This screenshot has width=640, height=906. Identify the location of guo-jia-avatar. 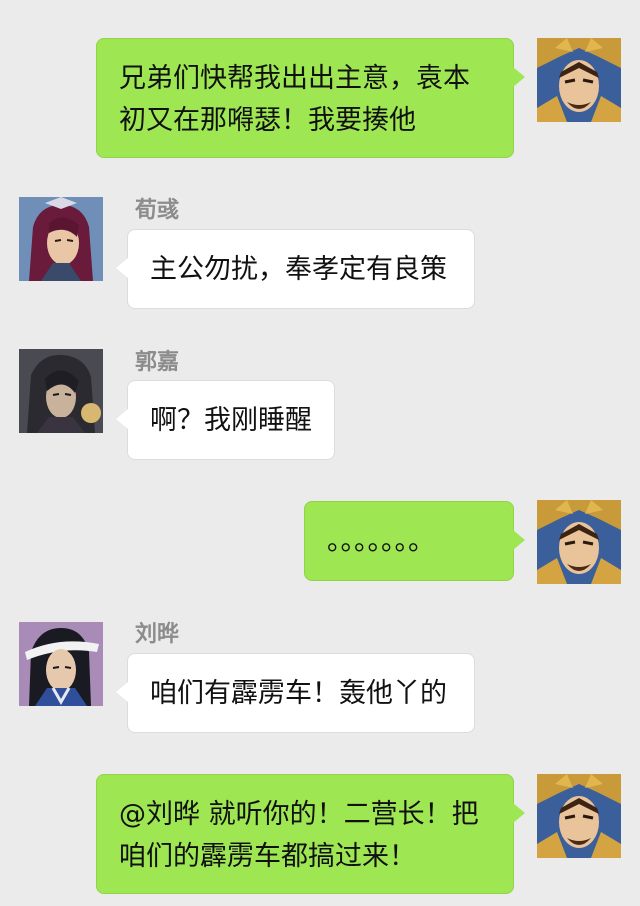
(61, 391).